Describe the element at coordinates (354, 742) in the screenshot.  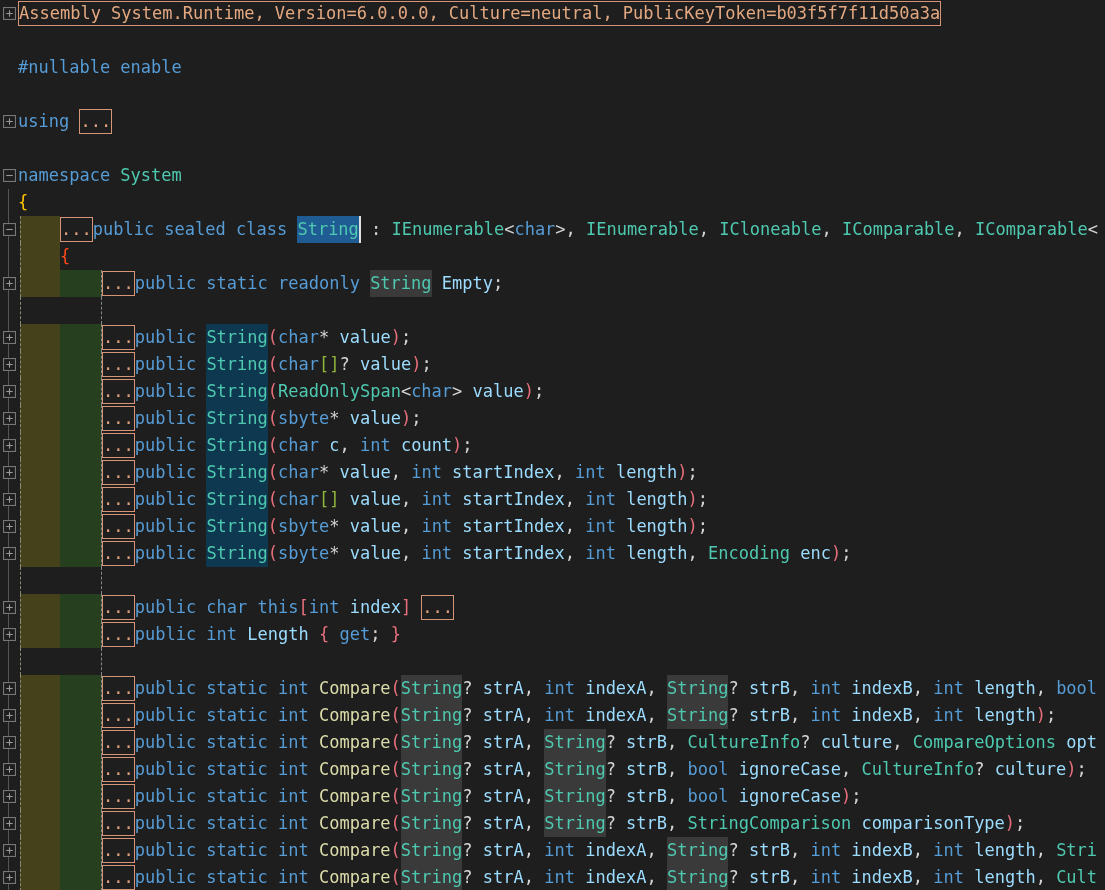
I see `method-name: Compare` at that location.